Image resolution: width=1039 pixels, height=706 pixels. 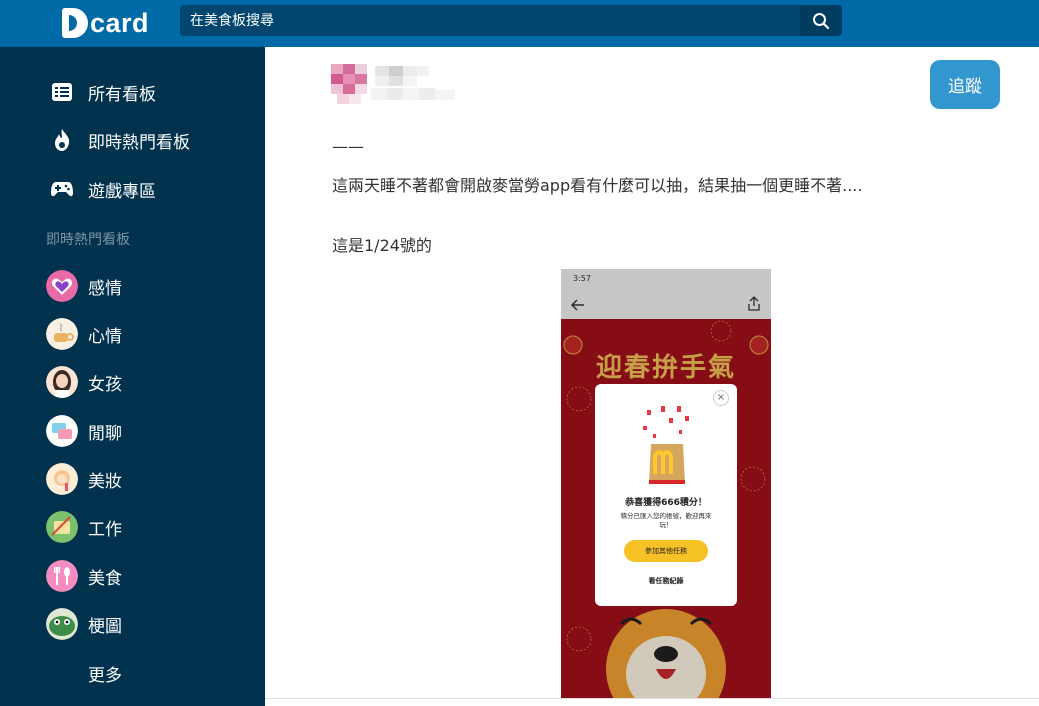 I want to click on board-label: 工作, so click(x=105, y=529).